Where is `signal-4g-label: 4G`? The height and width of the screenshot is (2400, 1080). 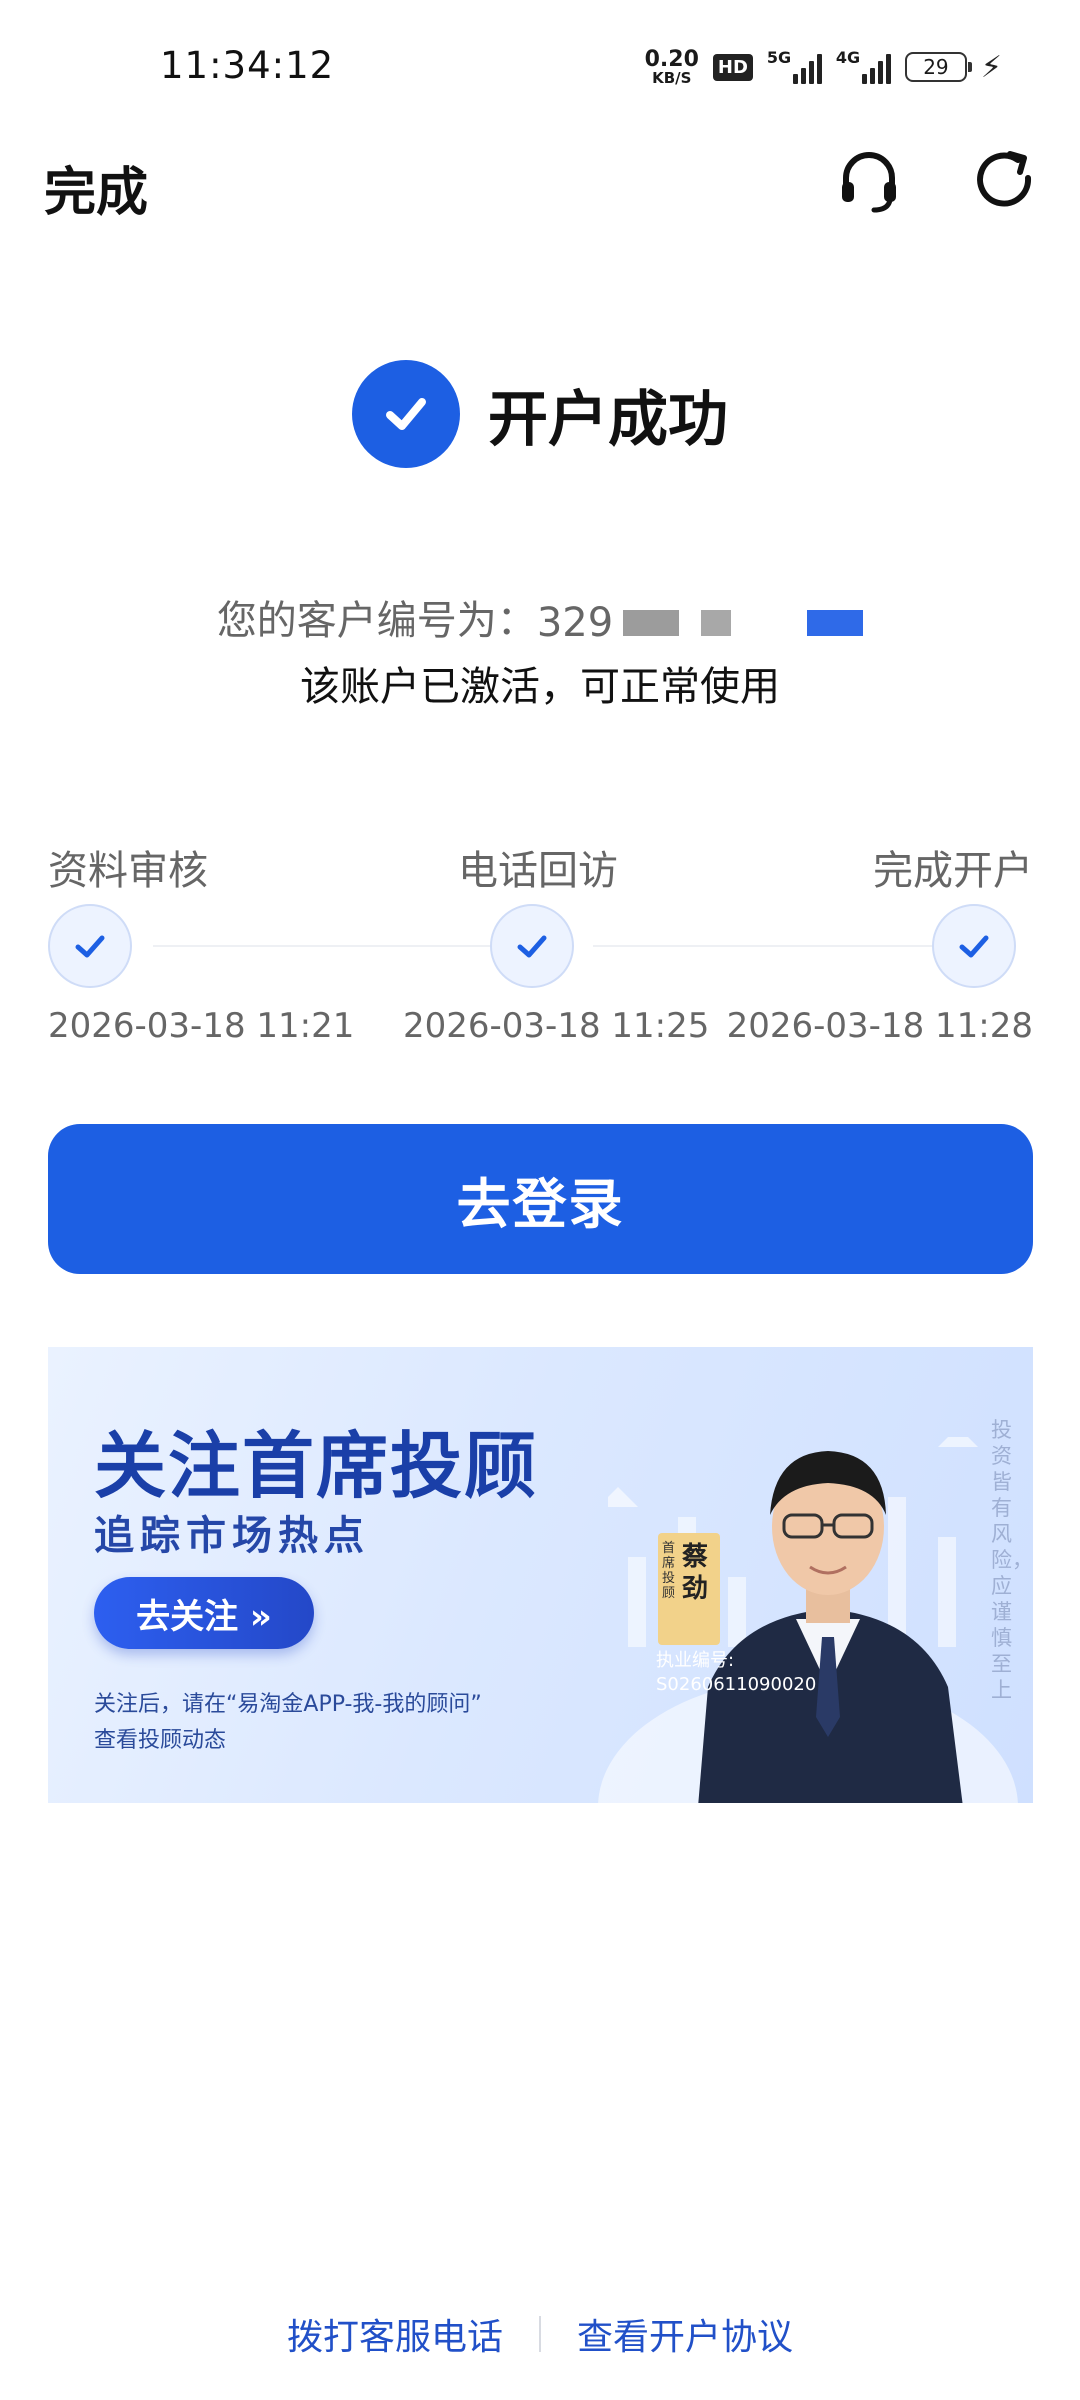 signal-4g-label: 4G is located at coordinates (848, 57).